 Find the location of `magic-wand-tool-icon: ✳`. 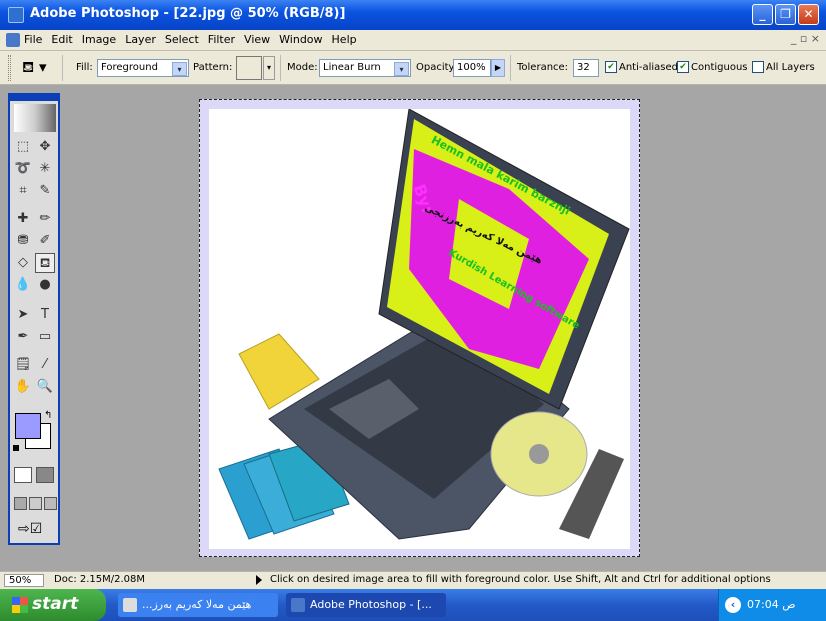

magic-wand-tool-icon: ✳ is located at coordinates (45, 169).